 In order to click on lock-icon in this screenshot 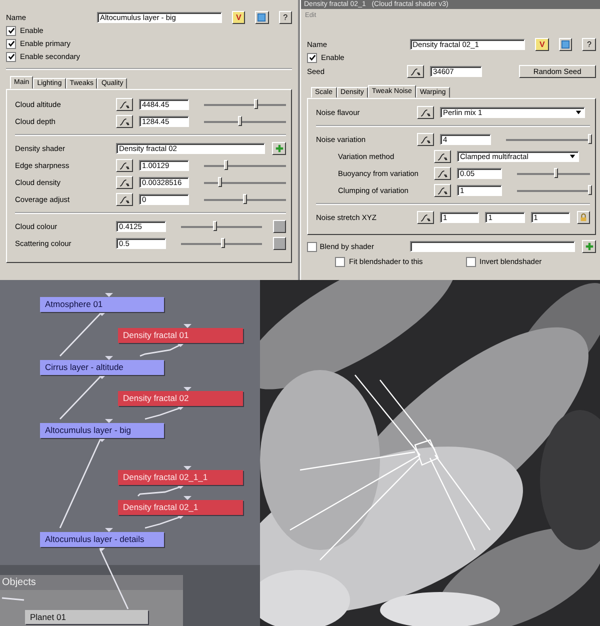, I will do `click(583, 217)`.